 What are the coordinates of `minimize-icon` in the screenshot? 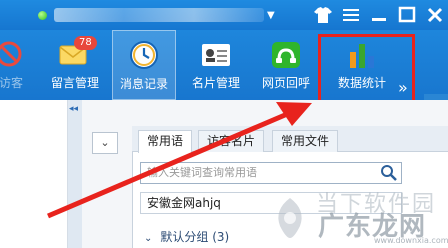 It's located at (379, 15).